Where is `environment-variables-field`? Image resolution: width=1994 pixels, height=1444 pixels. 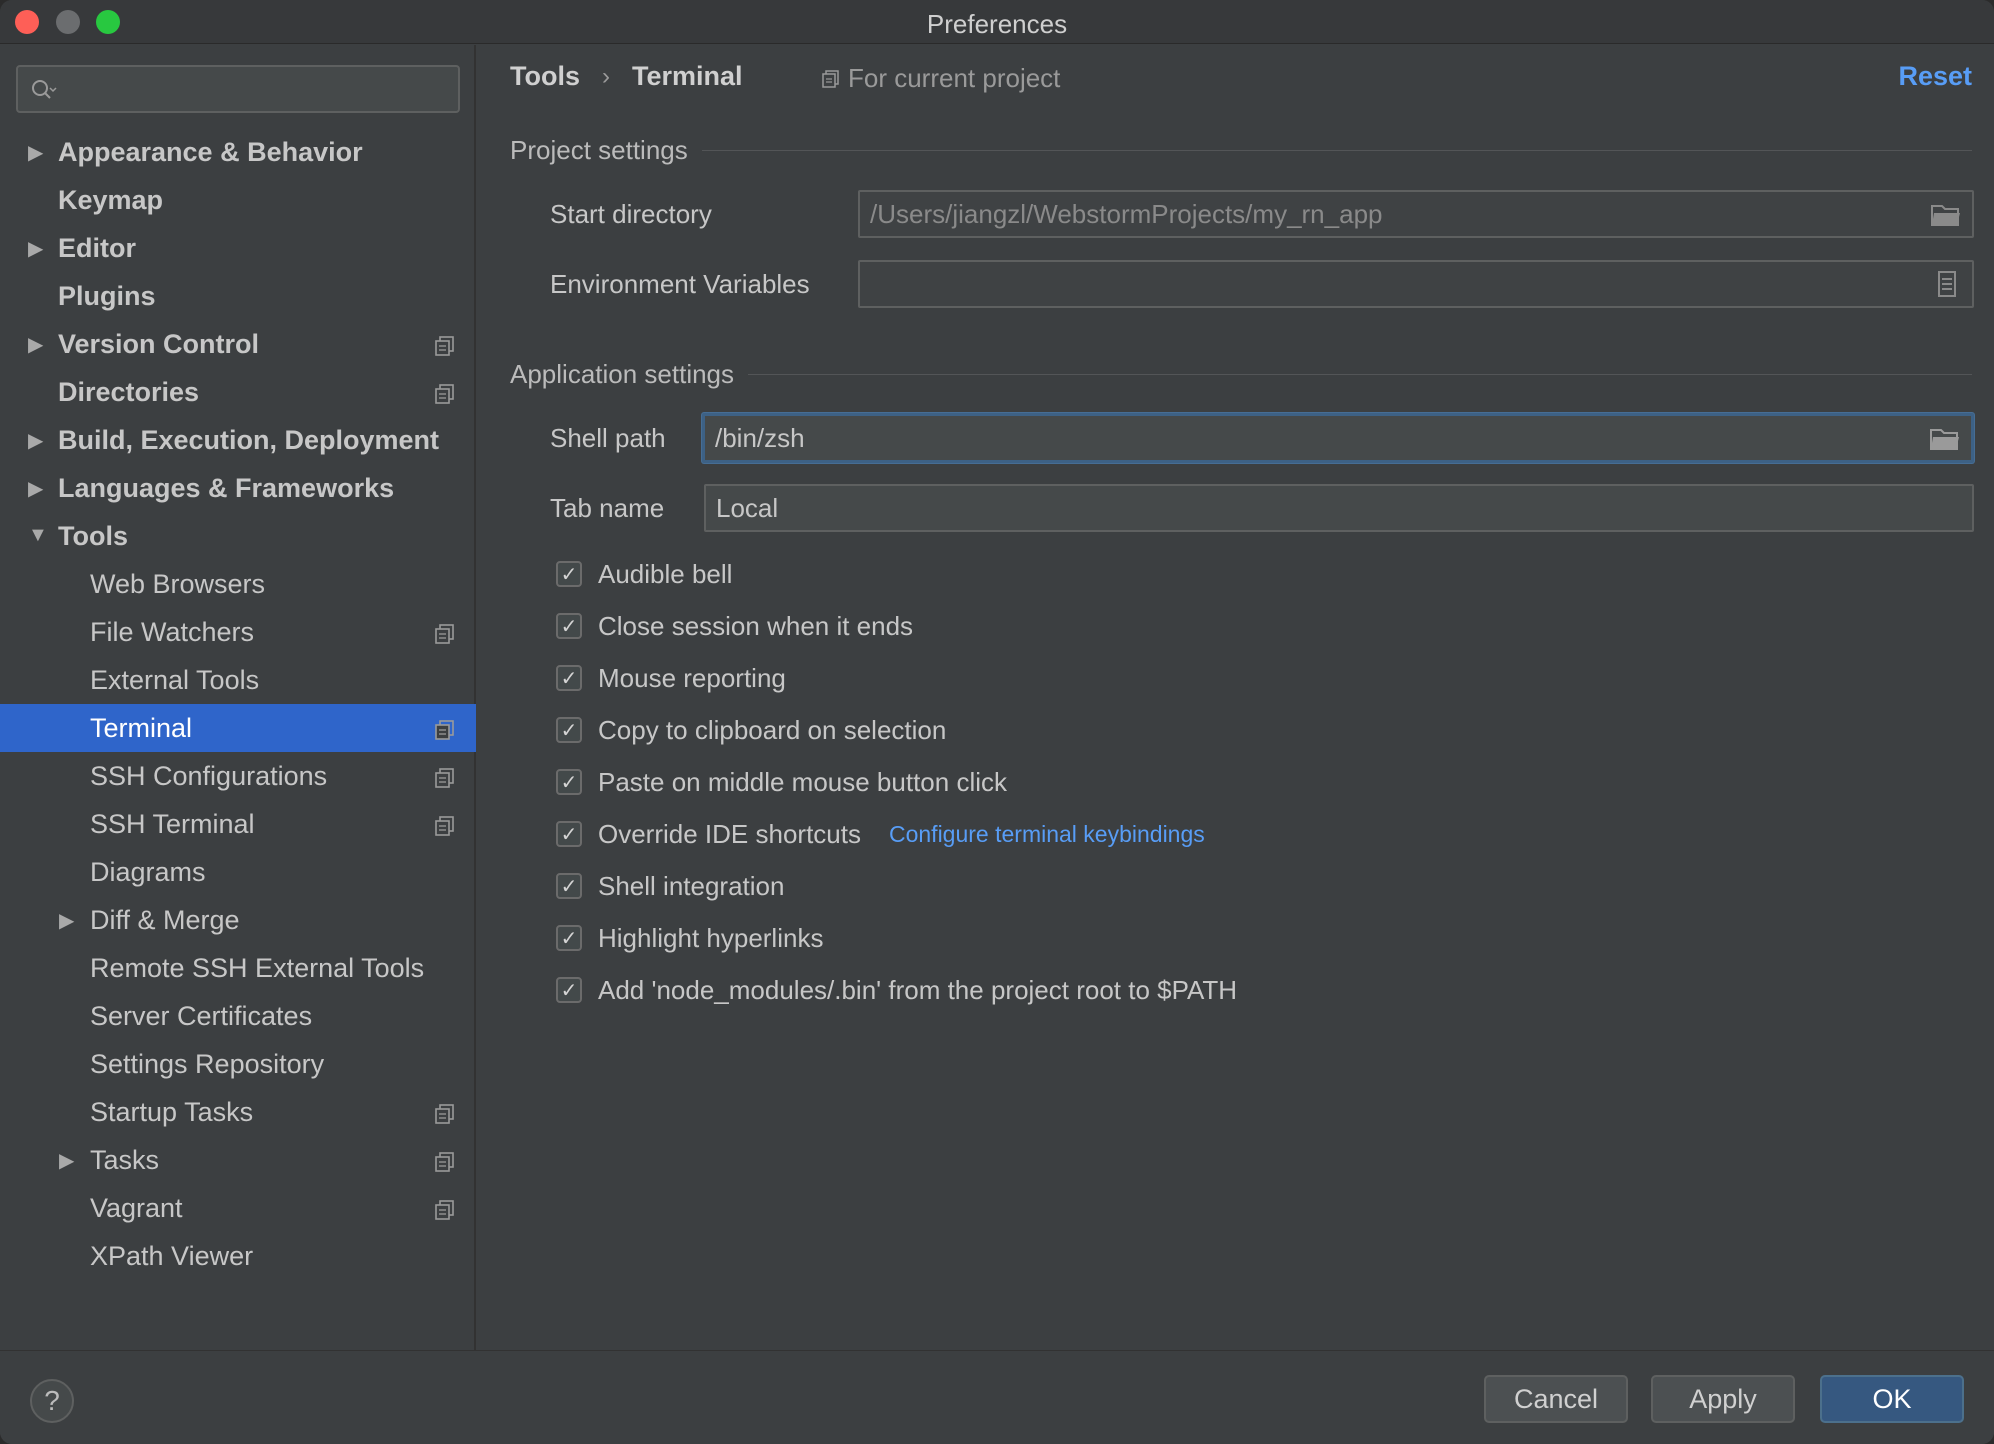 environment-variables-field is located at coordinates (1416, 284).